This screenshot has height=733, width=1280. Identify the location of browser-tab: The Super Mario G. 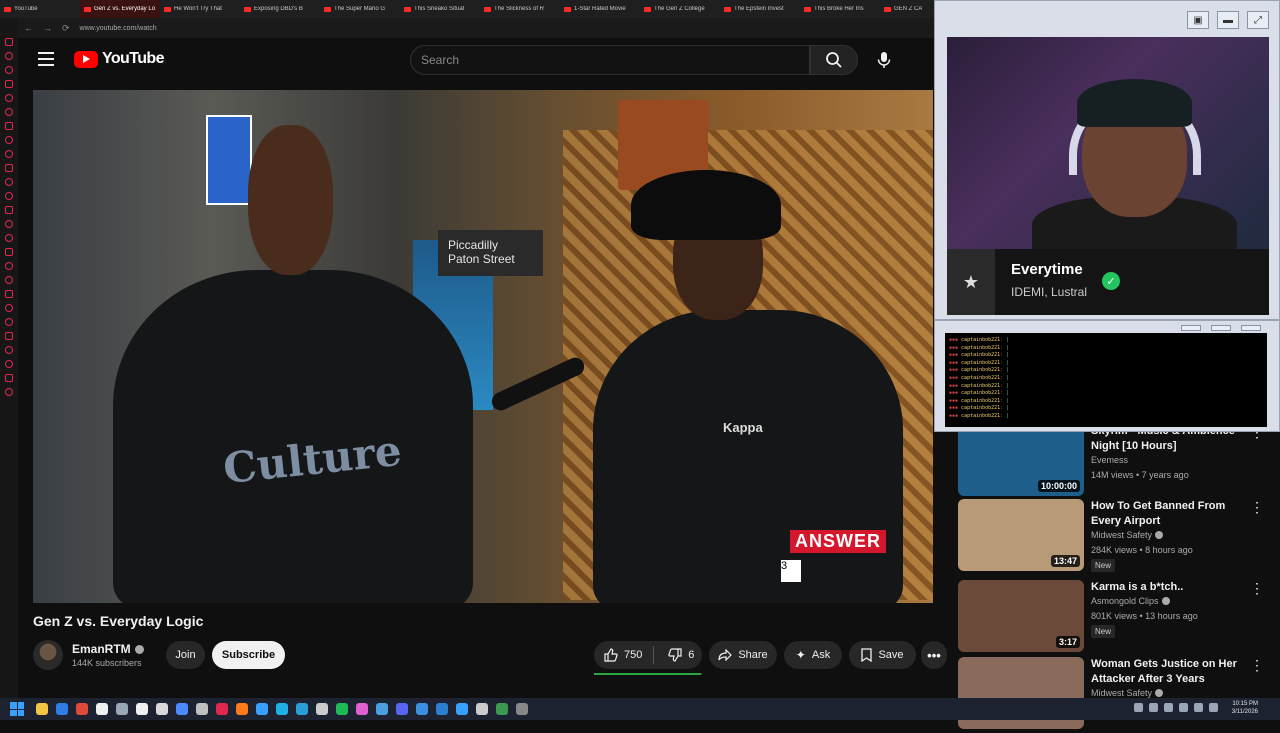
(360, 9).